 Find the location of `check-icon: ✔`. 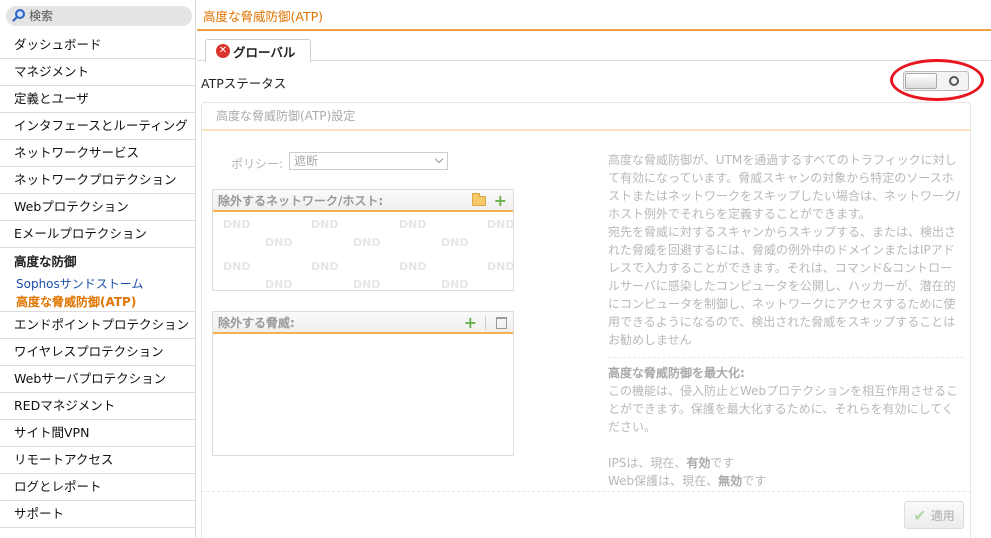

check-icon: ✔ is located at coordinates (920, 515).